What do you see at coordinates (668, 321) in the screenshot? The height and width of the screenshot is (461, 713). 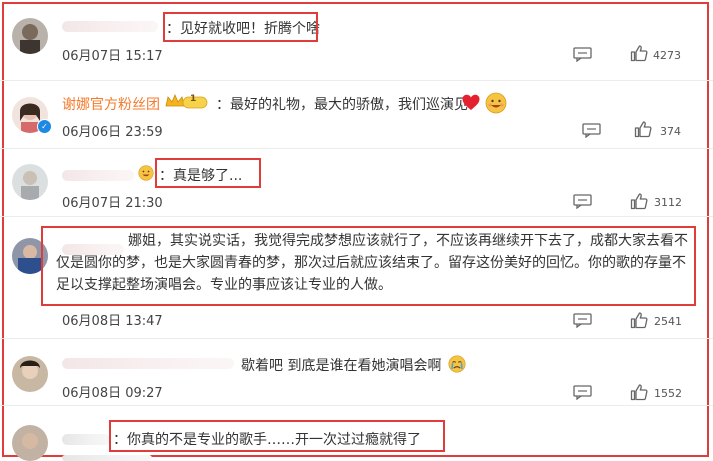 I see `like-count: 2541` at bounding box center [668, 321].